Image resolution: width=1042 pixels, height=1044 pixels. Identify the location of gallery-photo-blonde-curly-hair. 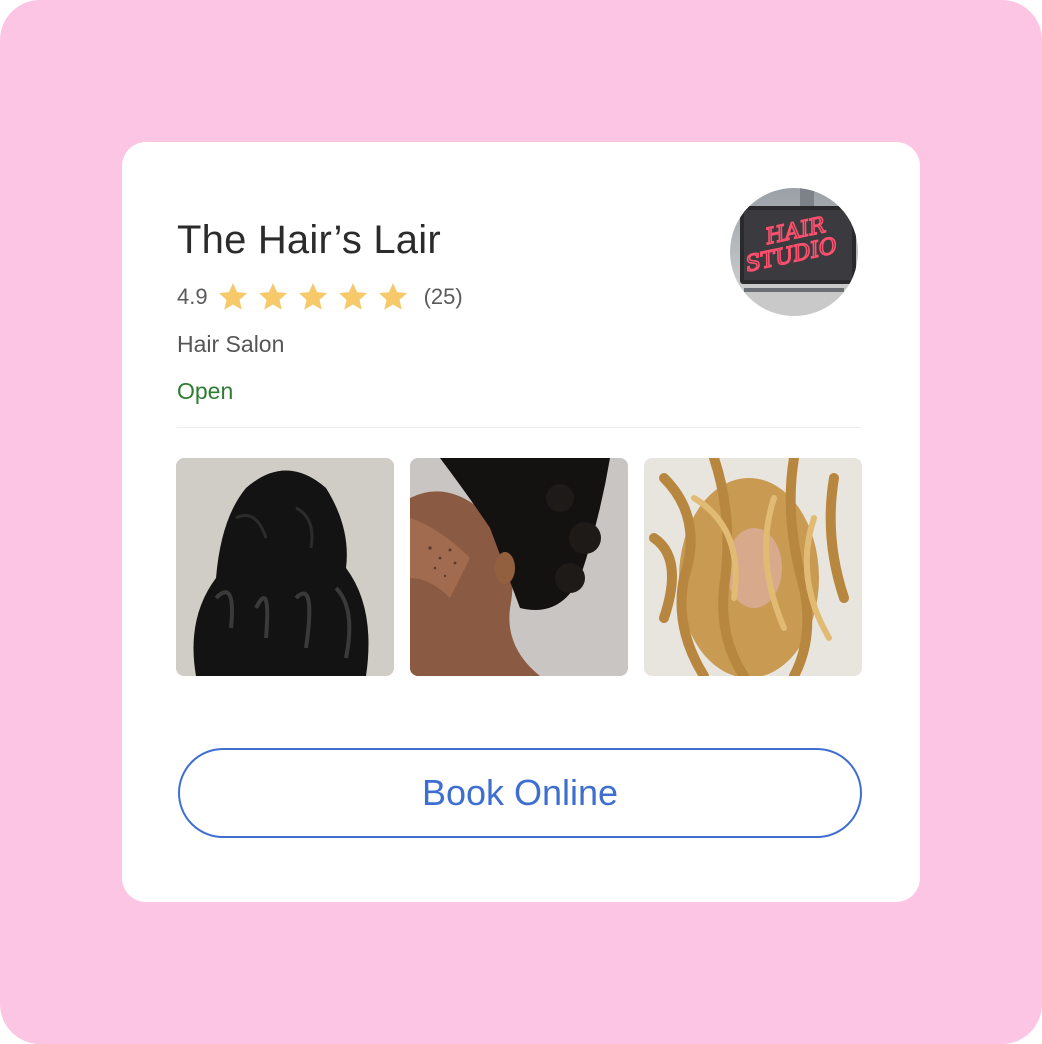
(753, 567).